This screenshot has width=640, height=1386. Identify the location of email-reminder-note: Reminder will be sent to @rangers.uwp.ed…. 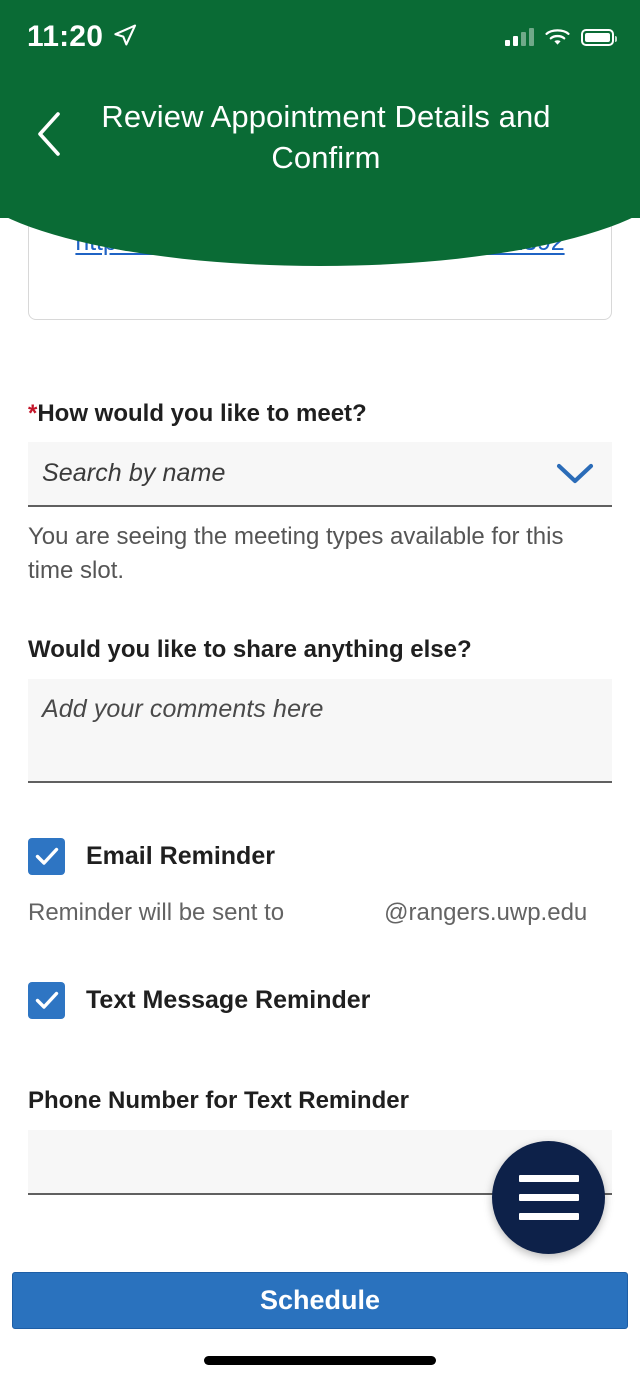
(320, 913).